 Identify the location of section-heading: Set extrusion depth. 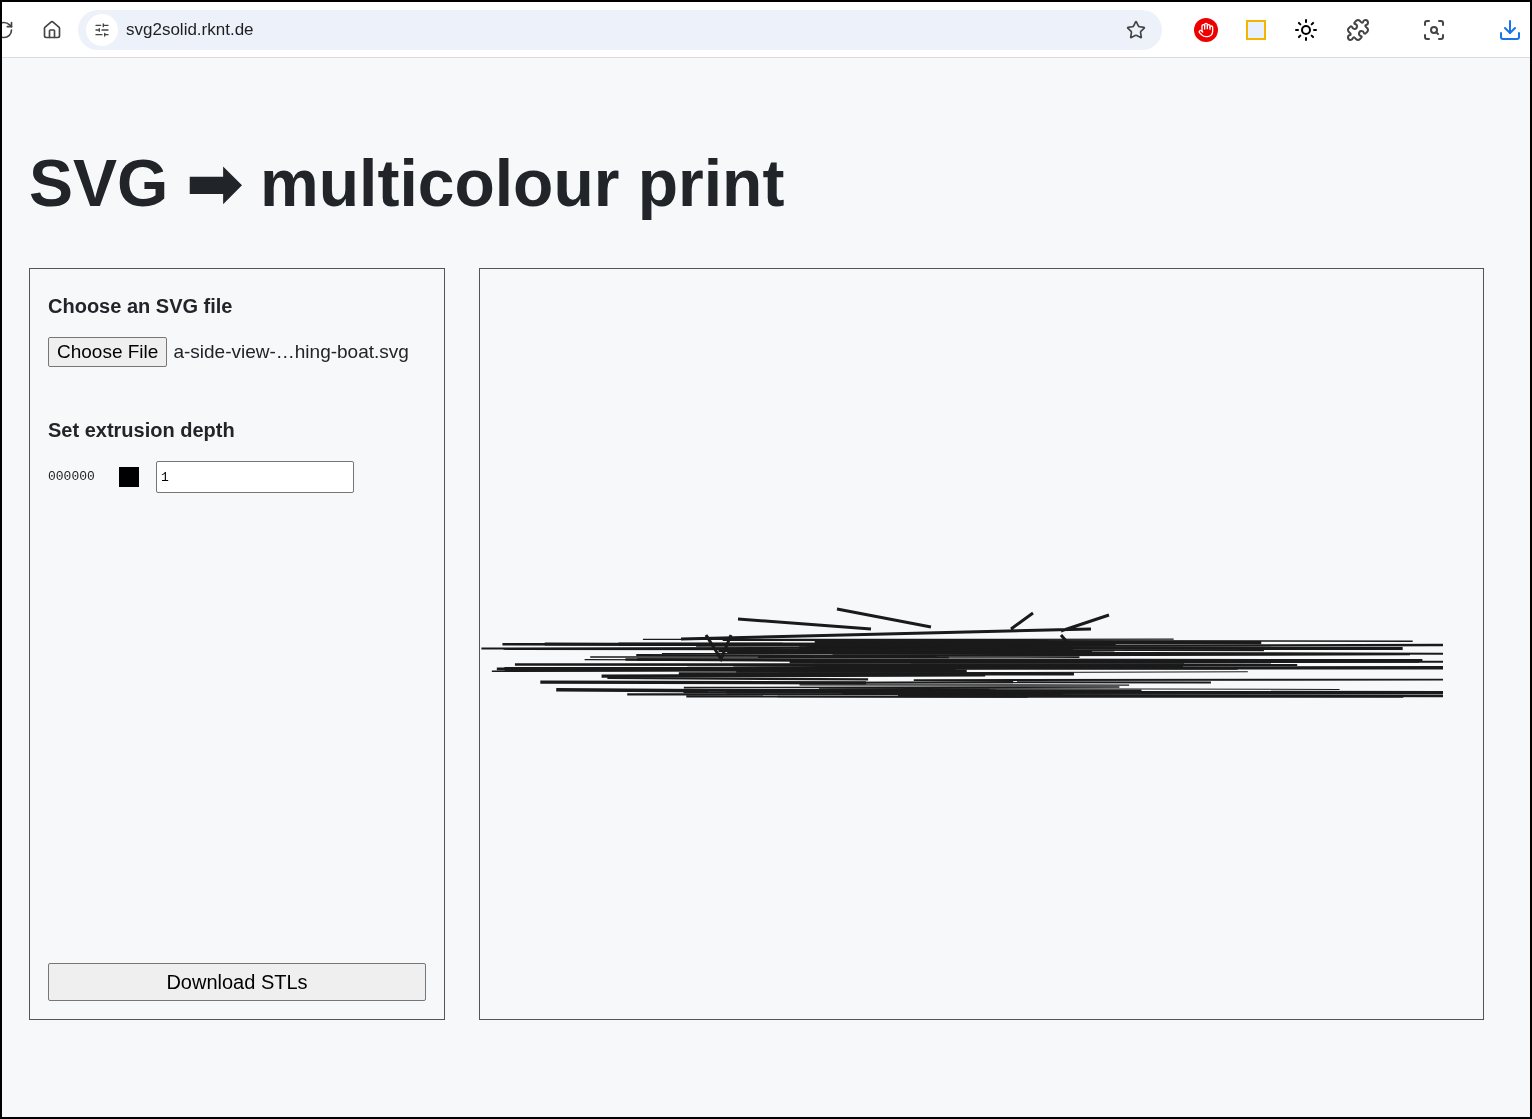
(142, 430).